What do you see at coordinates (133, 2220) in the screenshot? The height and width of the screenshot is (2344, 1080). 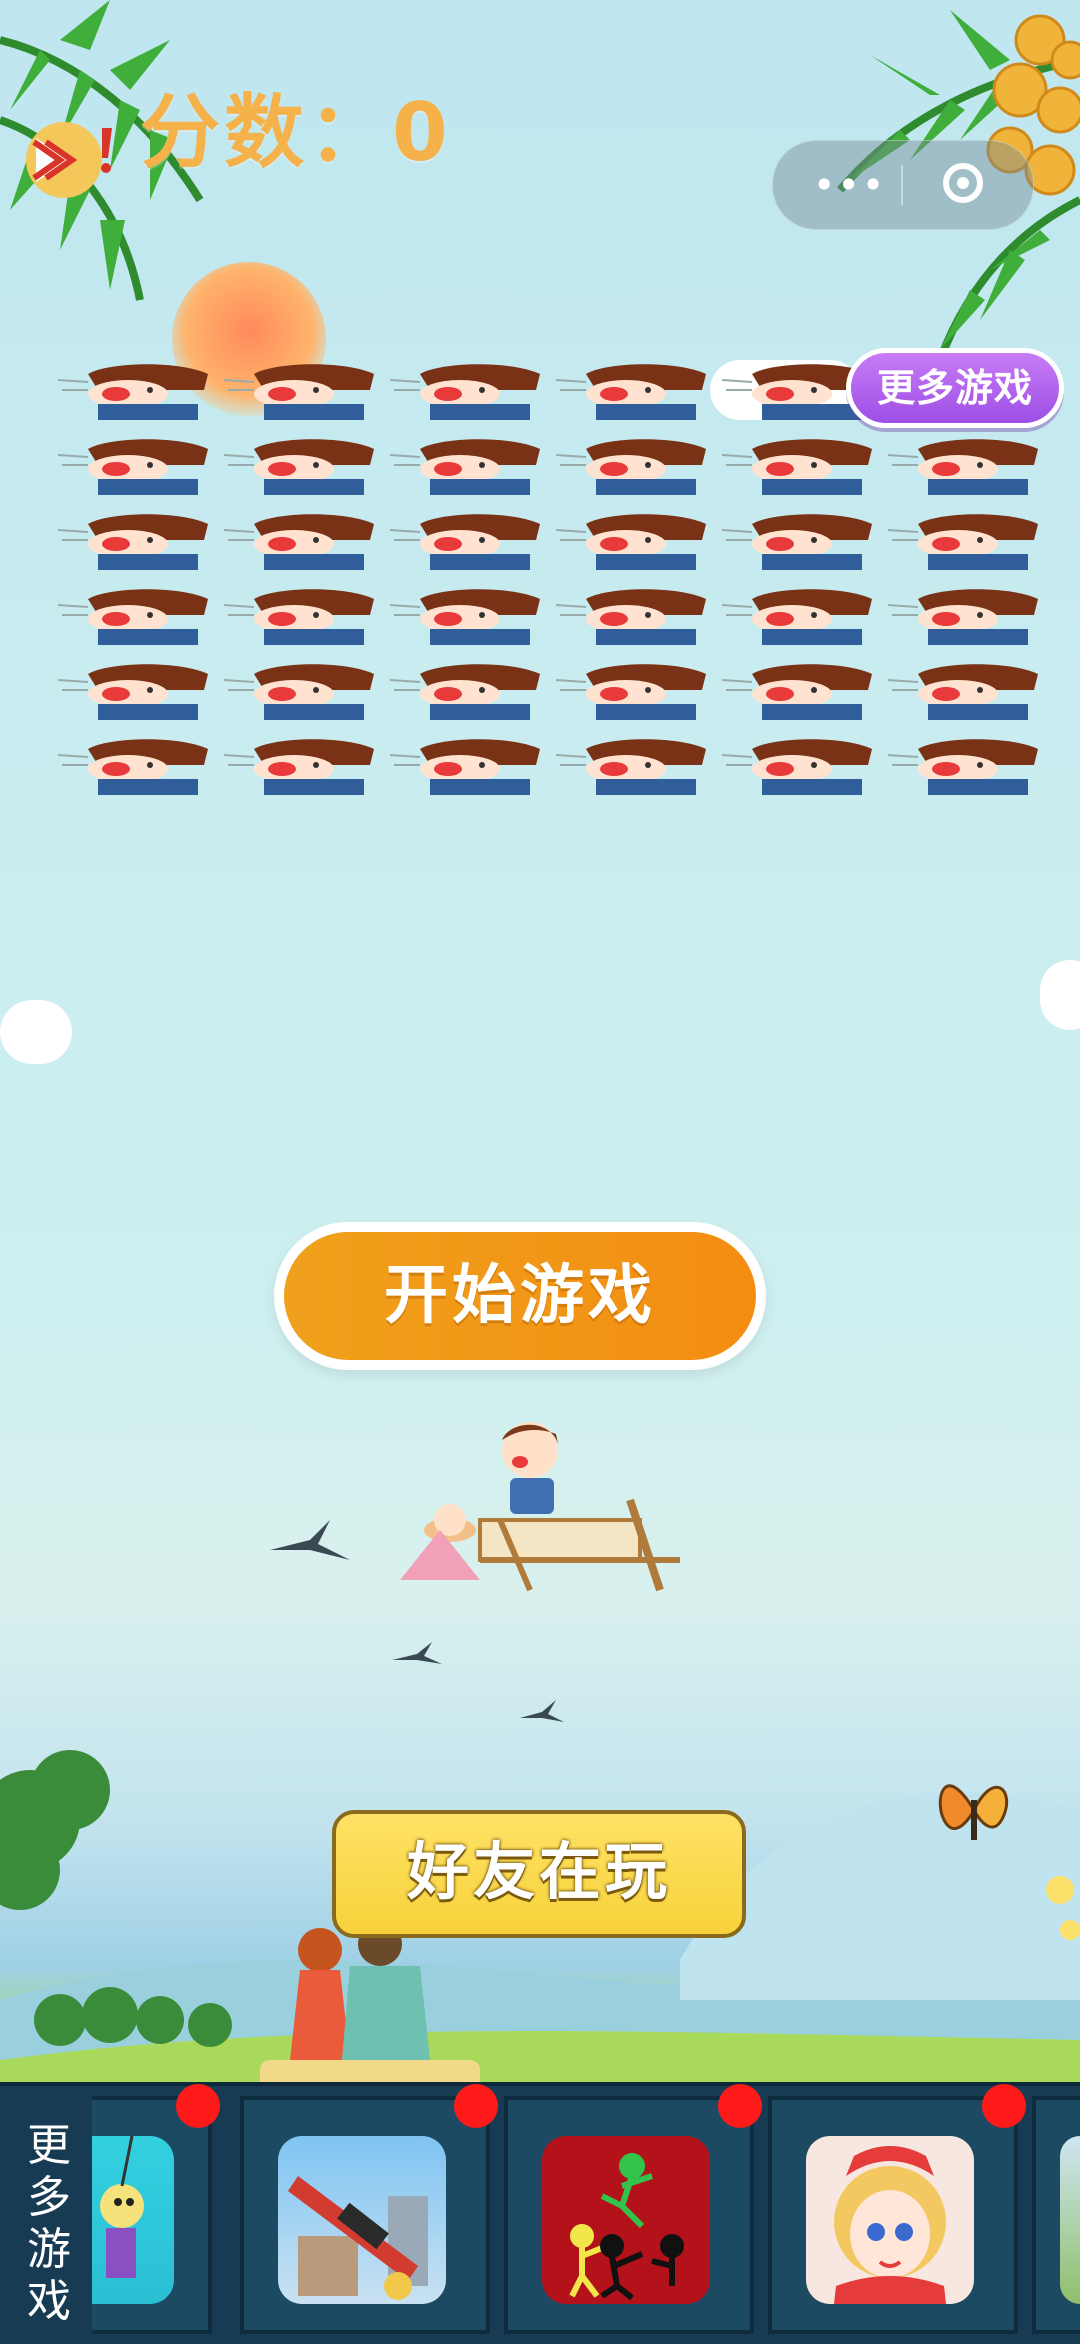 I see `rope-rescue-game-thumbnail` at bounding box center [133, 2220].